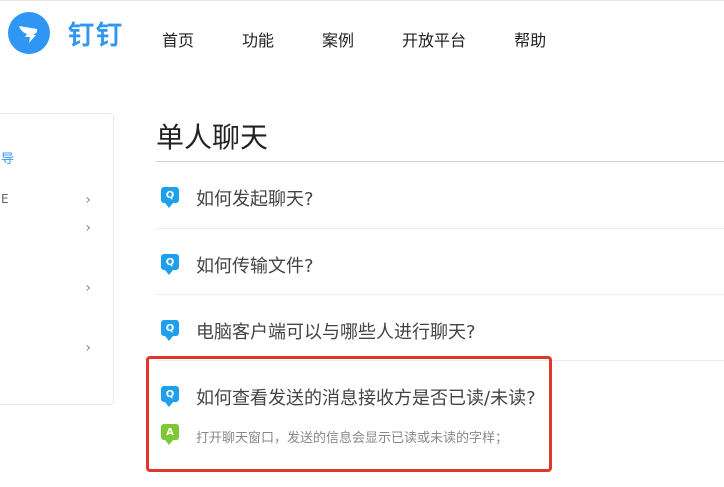 This screenshot has width=724, height=487. I want to click on faq-question: 如何发起聊天?, so click(255, 198).